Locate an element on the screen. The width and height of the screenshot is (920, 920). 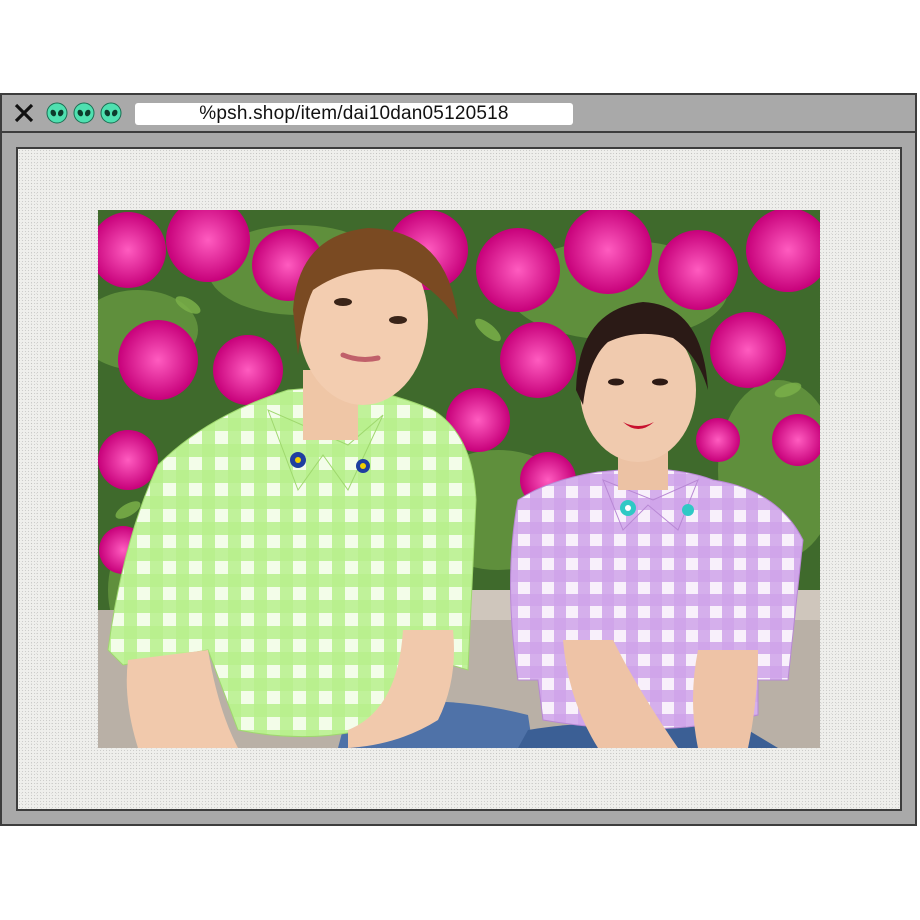
url-bar: %psh.shop/item/dai10dan05120518 is located at coordinates (354, 114).